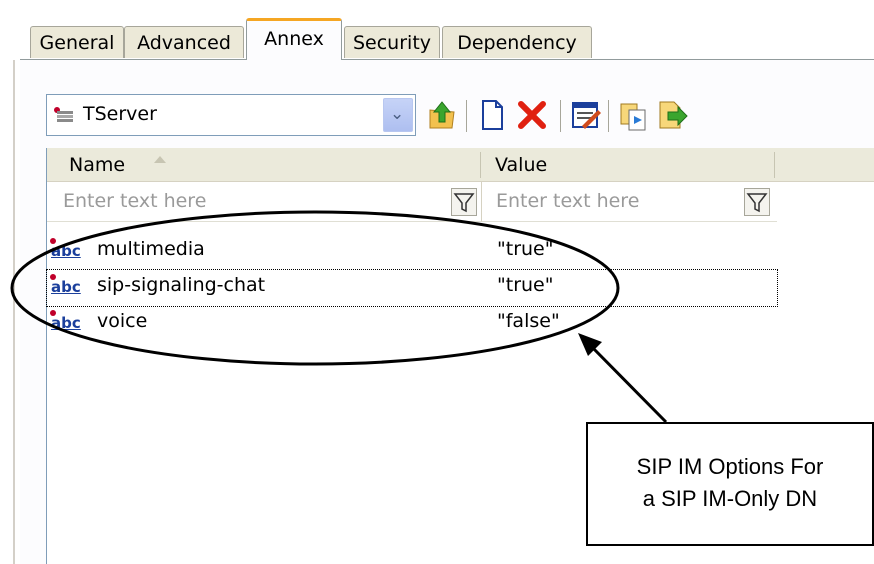  Describe the element at coordinates (730, 498) in the screenshot. I see `callout-line-2: a SIP IM-Only DN` at that location.